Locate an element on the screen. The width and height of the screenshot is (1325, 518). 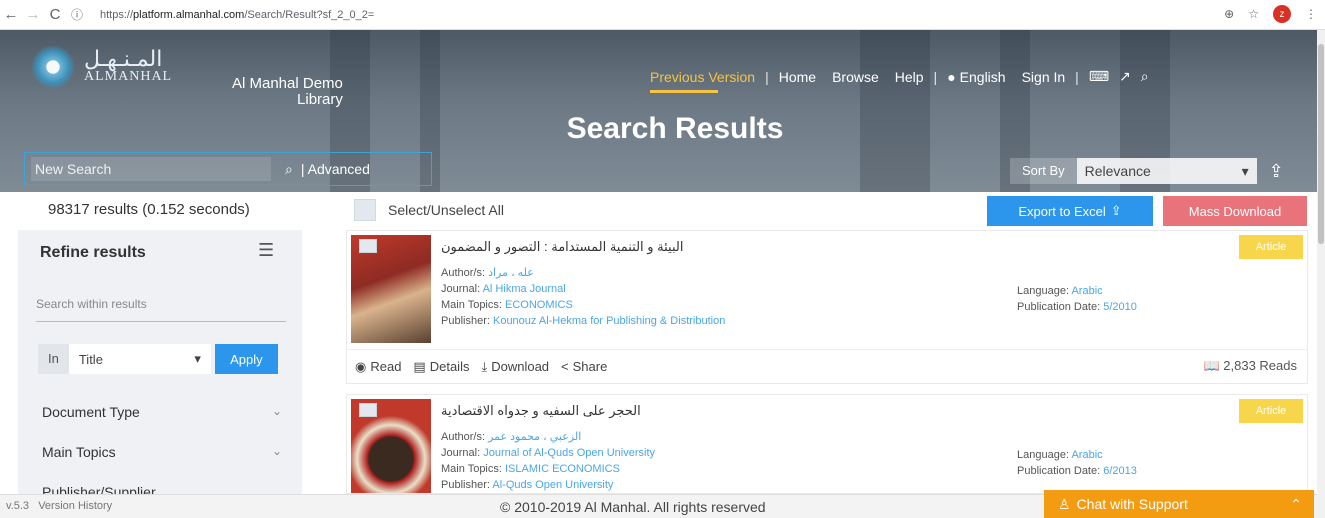
url-host: platform.almanhal.com is located at coordinates (189, 14).